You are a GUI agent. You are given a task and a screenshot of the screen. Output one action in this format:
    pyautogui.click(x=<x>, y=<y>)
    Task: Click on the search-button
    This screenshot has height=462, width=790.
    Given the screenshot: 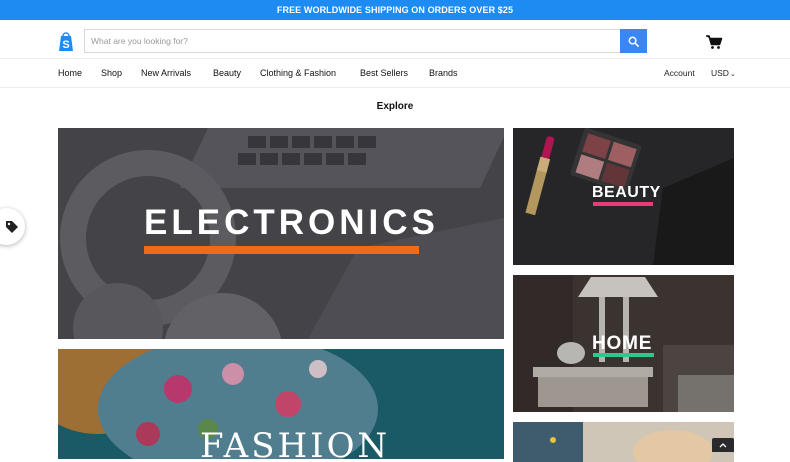 What is the action you would take?
    pyautogui.click(x=633, y=41)
    